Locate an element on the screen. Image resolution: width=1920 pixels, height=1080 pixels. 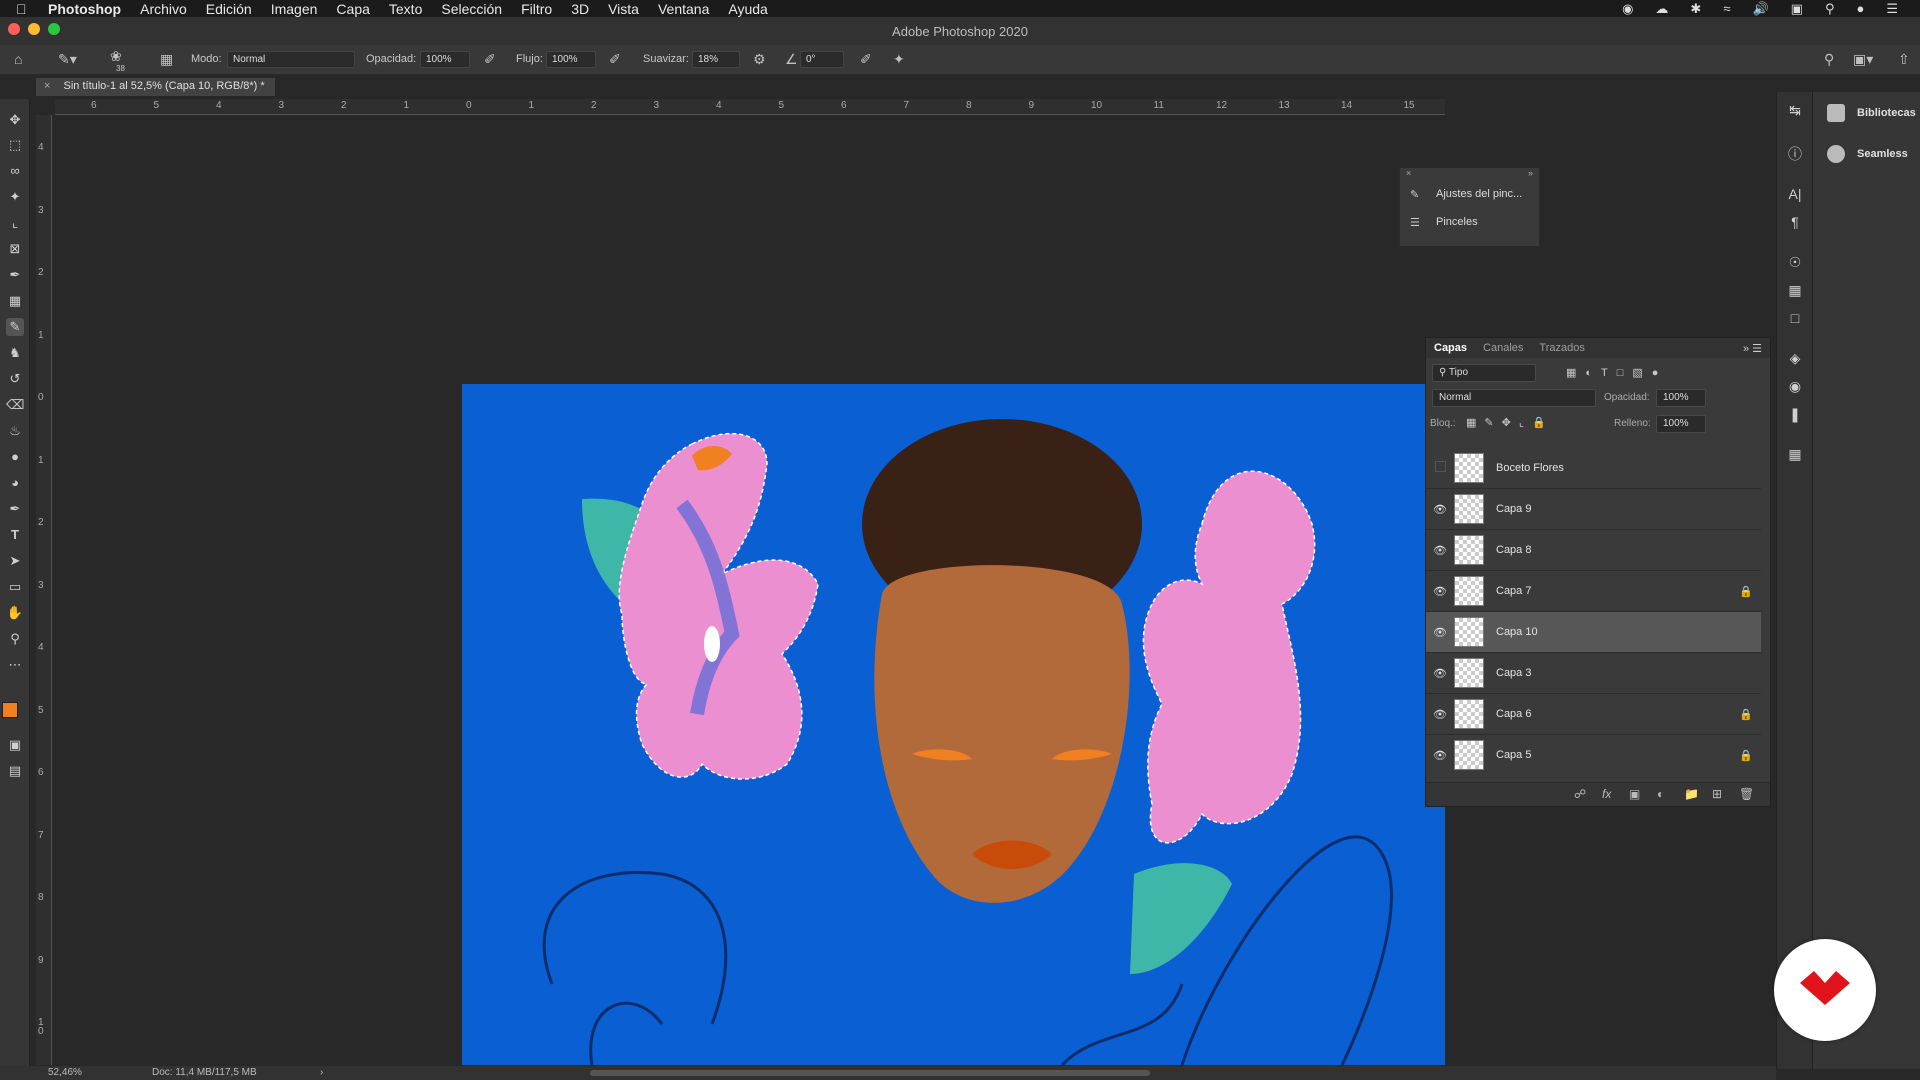
quick-mask-icon: ▣ is located at coordinates (15, 745).